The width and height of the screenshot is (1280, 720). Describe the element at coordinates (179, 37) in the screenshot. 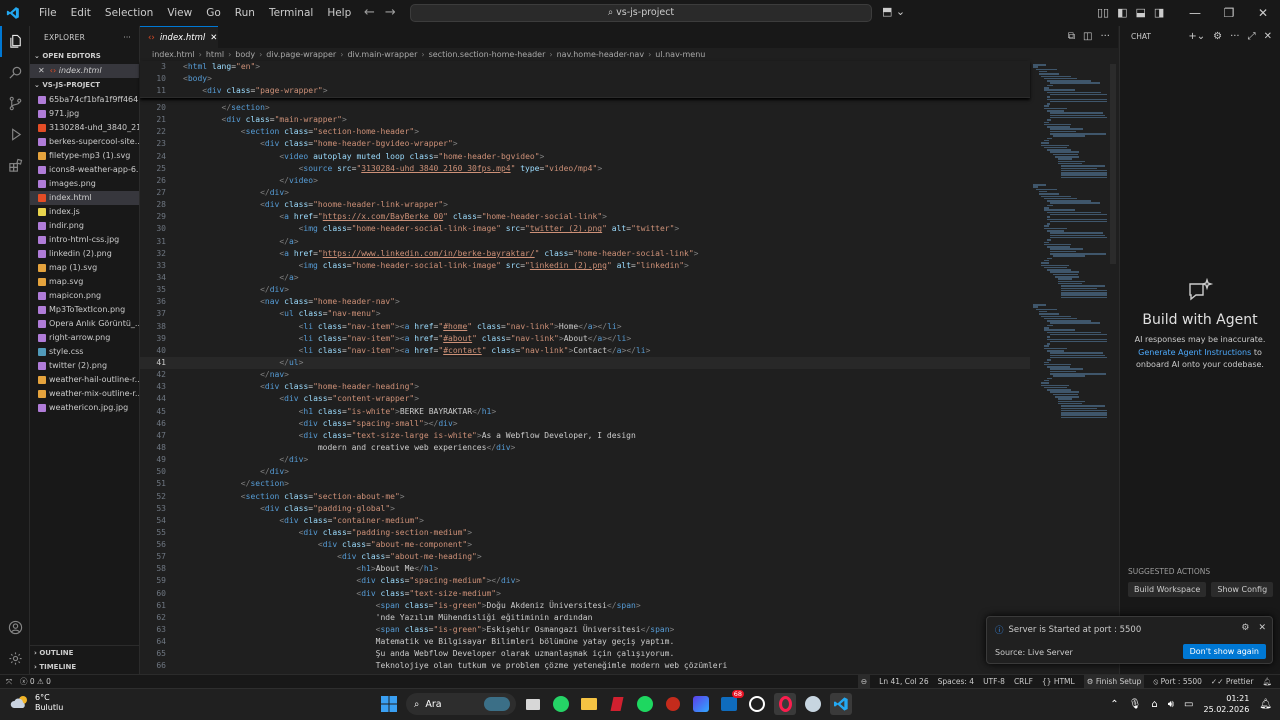

I see `tab-index-html: ‹› index.html ✕` at that location.